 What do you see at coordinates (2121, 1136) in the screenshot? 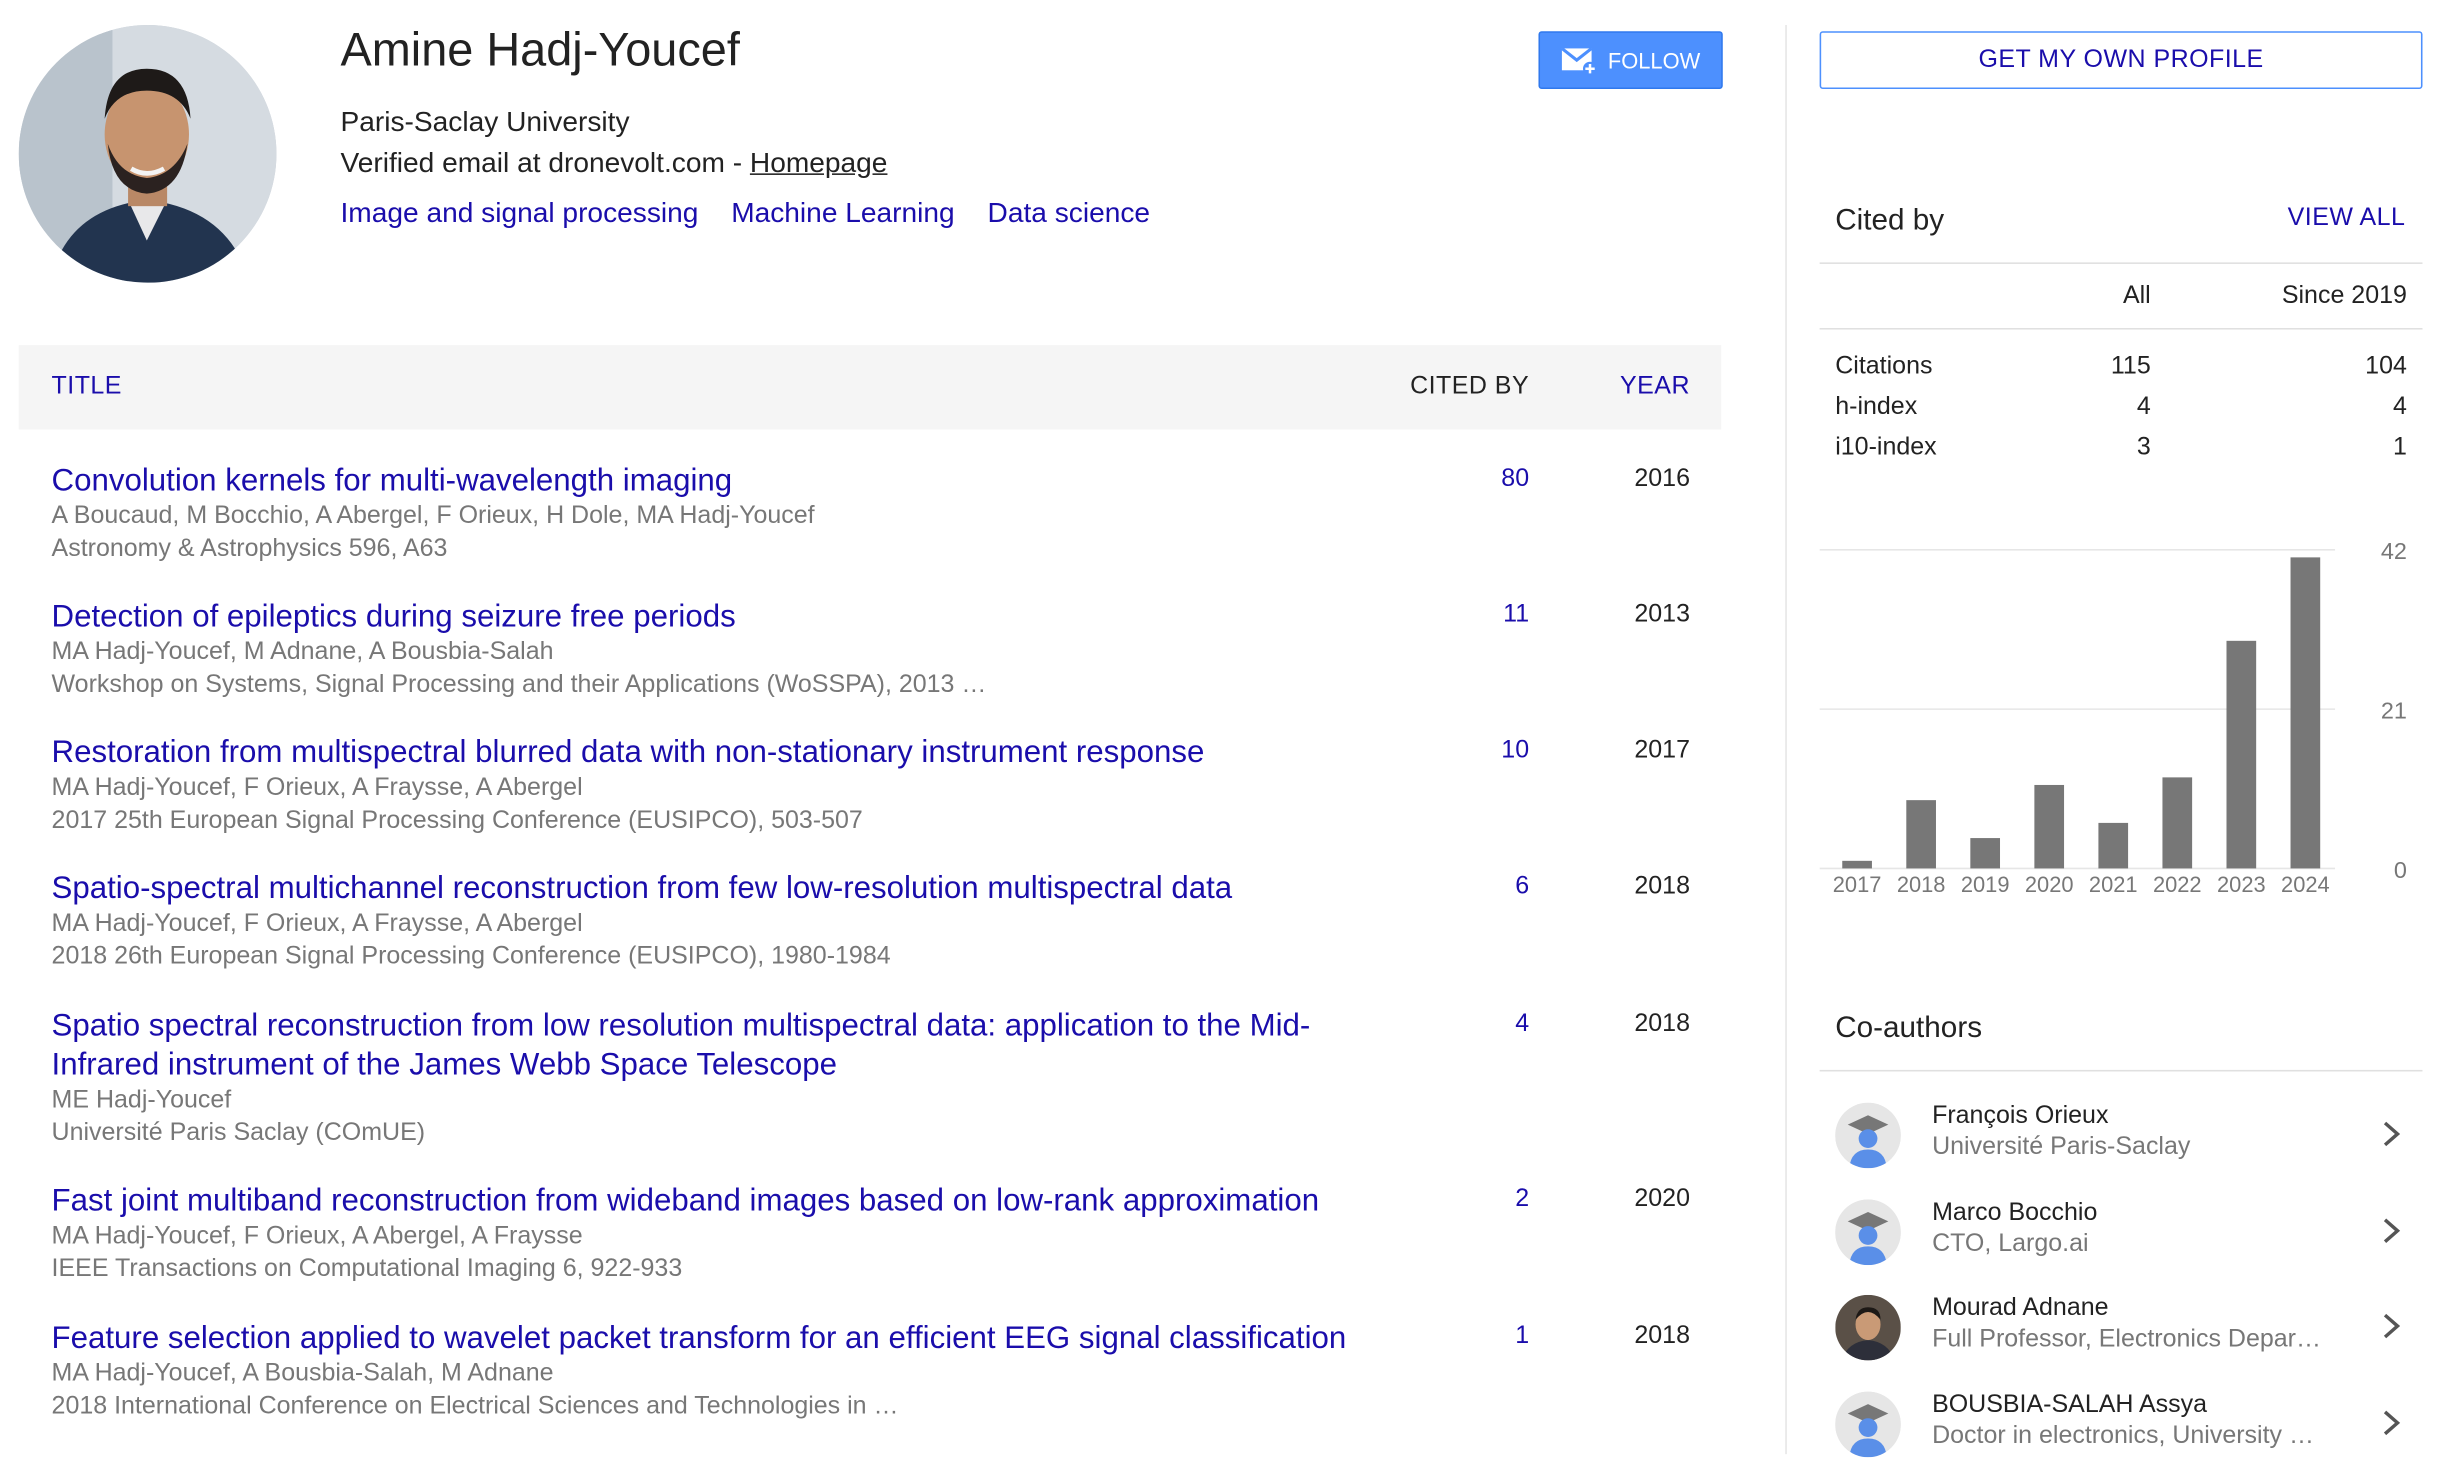
I see `coauthor-item: François Orieux Université Paris-Saclay` at bounding box center [2121, 1136].